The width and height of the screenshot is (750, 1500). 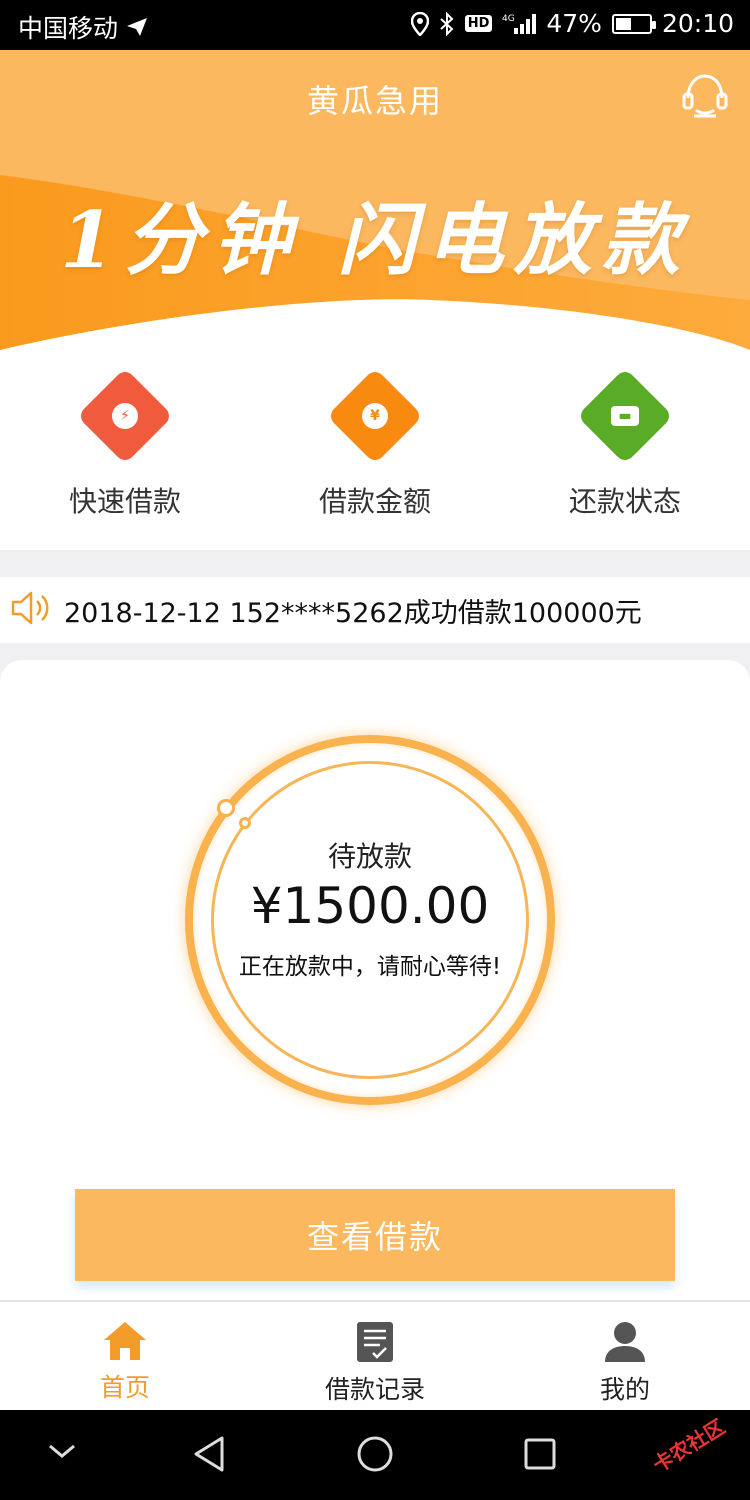 I want to click on yen-diamond-icon: ¥, so click(x=375, y=416).